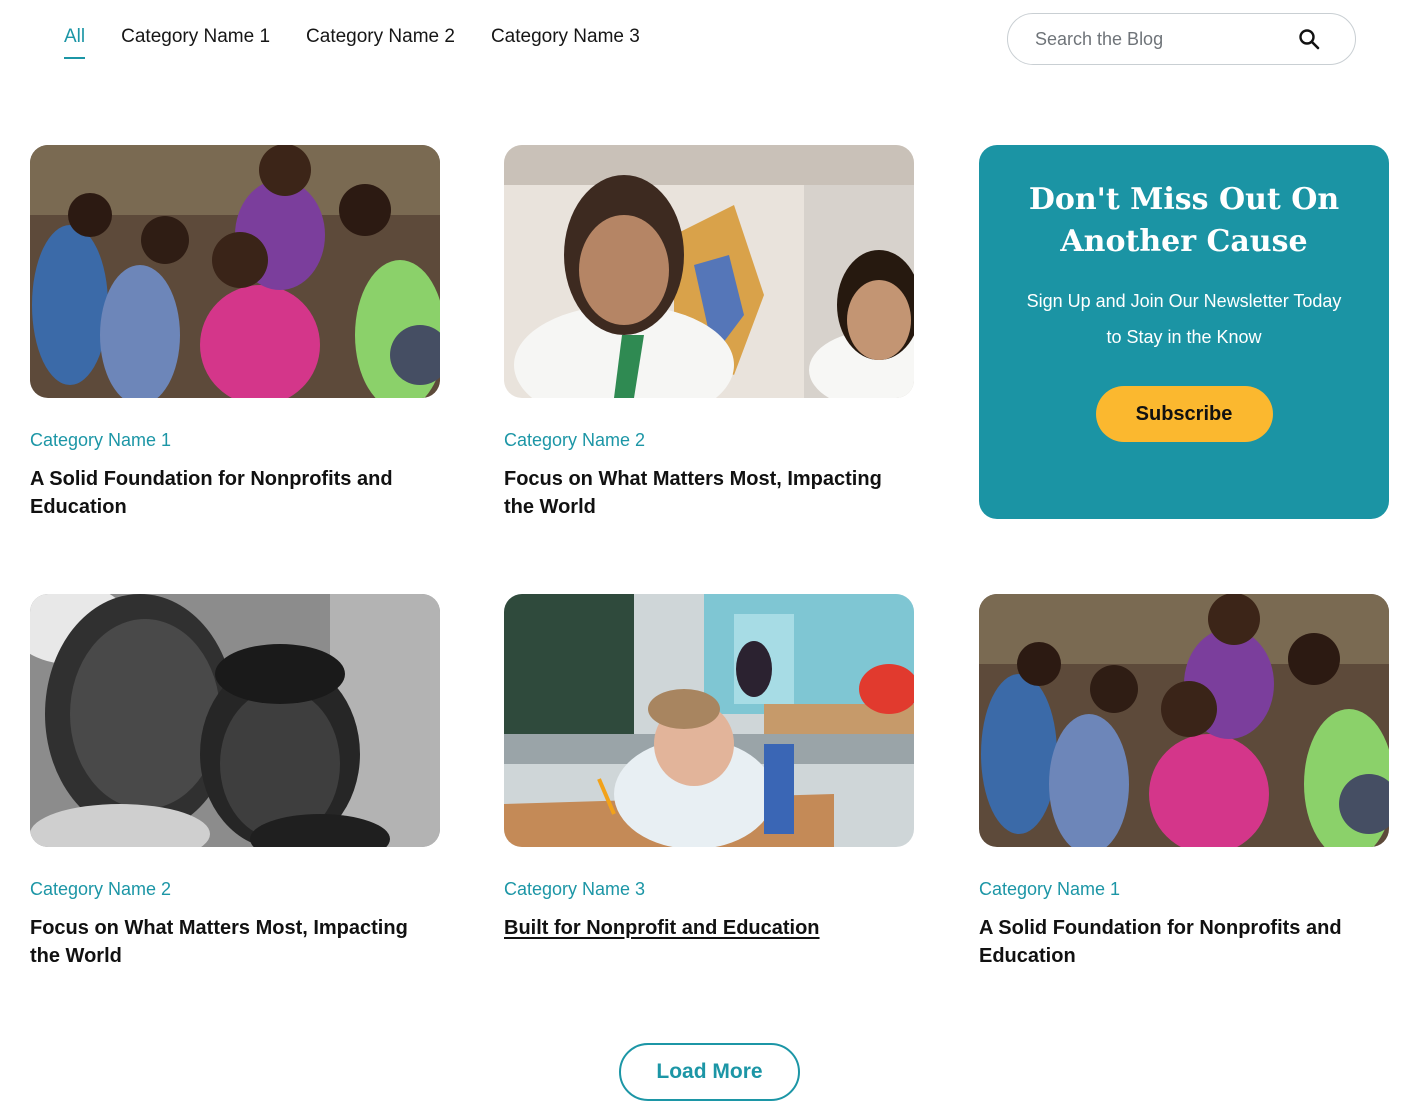 This screenshot has width=1424, height=1118. What do you see at coordinates (1155, 39) in the screenshot?
I see `search-input` at bounding box center [1155, 39].